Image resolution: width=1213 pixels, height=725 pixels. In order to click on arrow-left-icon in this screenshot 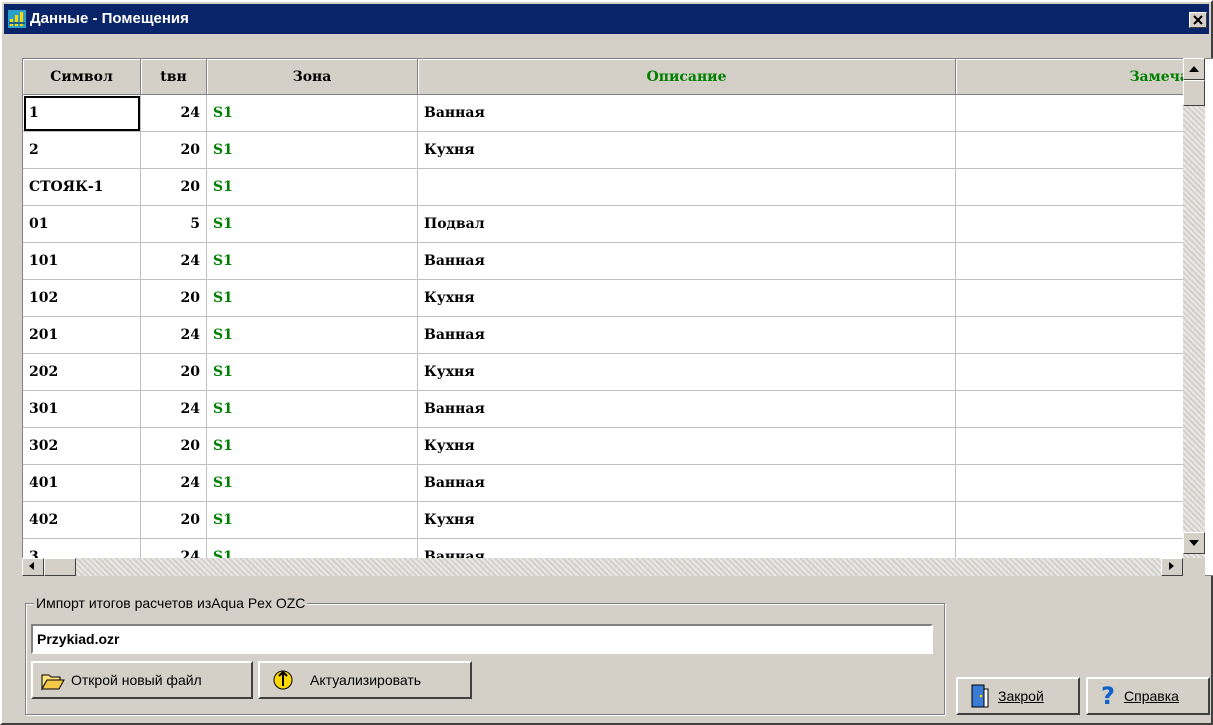, I will do `click(31, 566)`.